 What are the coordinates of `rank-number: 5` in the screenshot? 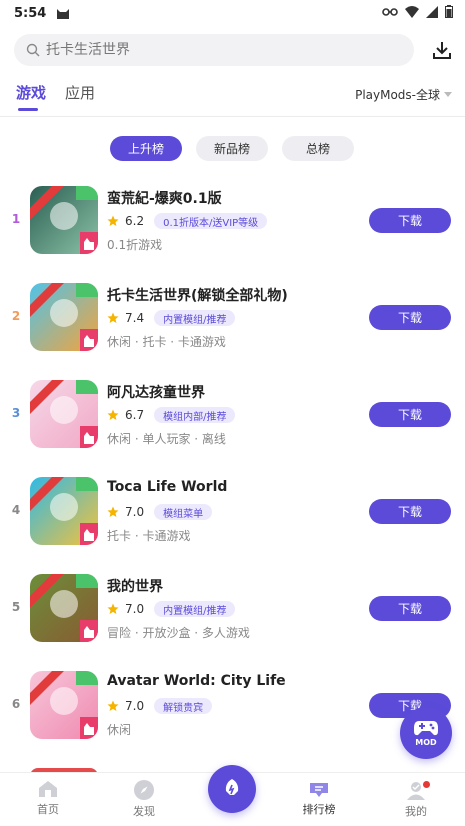 It's located at (16, 607).